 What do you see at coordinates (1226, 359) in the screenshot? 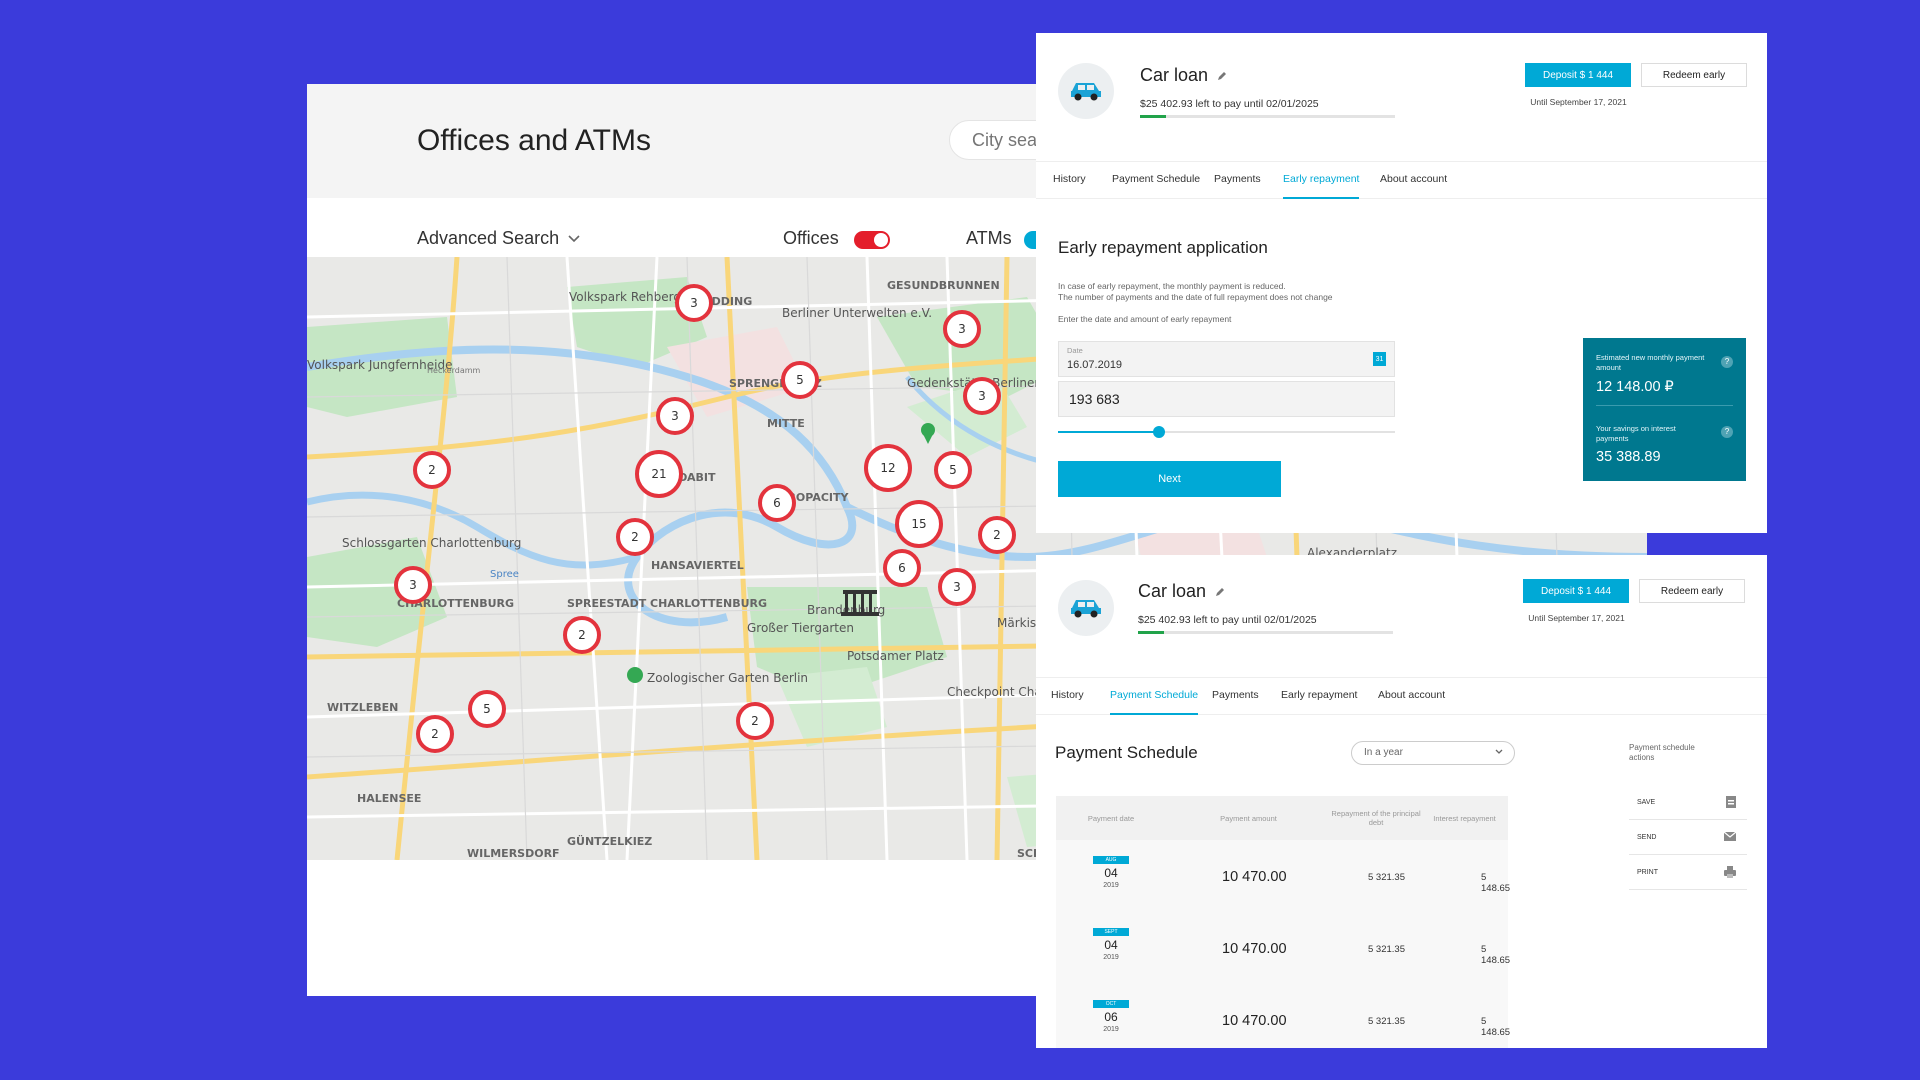
I see `date-field: Date 16.07.2019 31` at bounding box center [1226, 359].